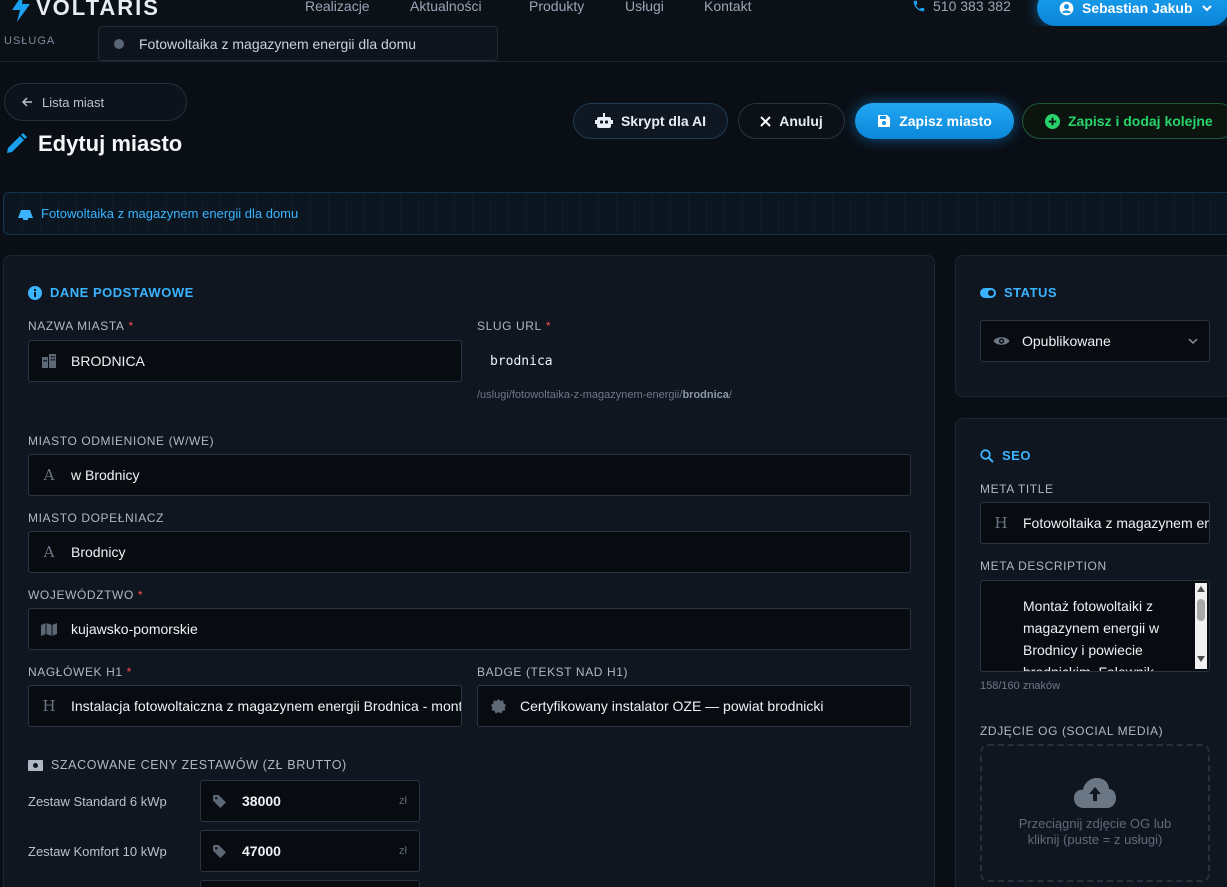 This screenshot has width=1227, height=887. What do you see at coordinates (219, 801) in the screenshot?
I see `tag-icon` at bounding box center [219, 801].